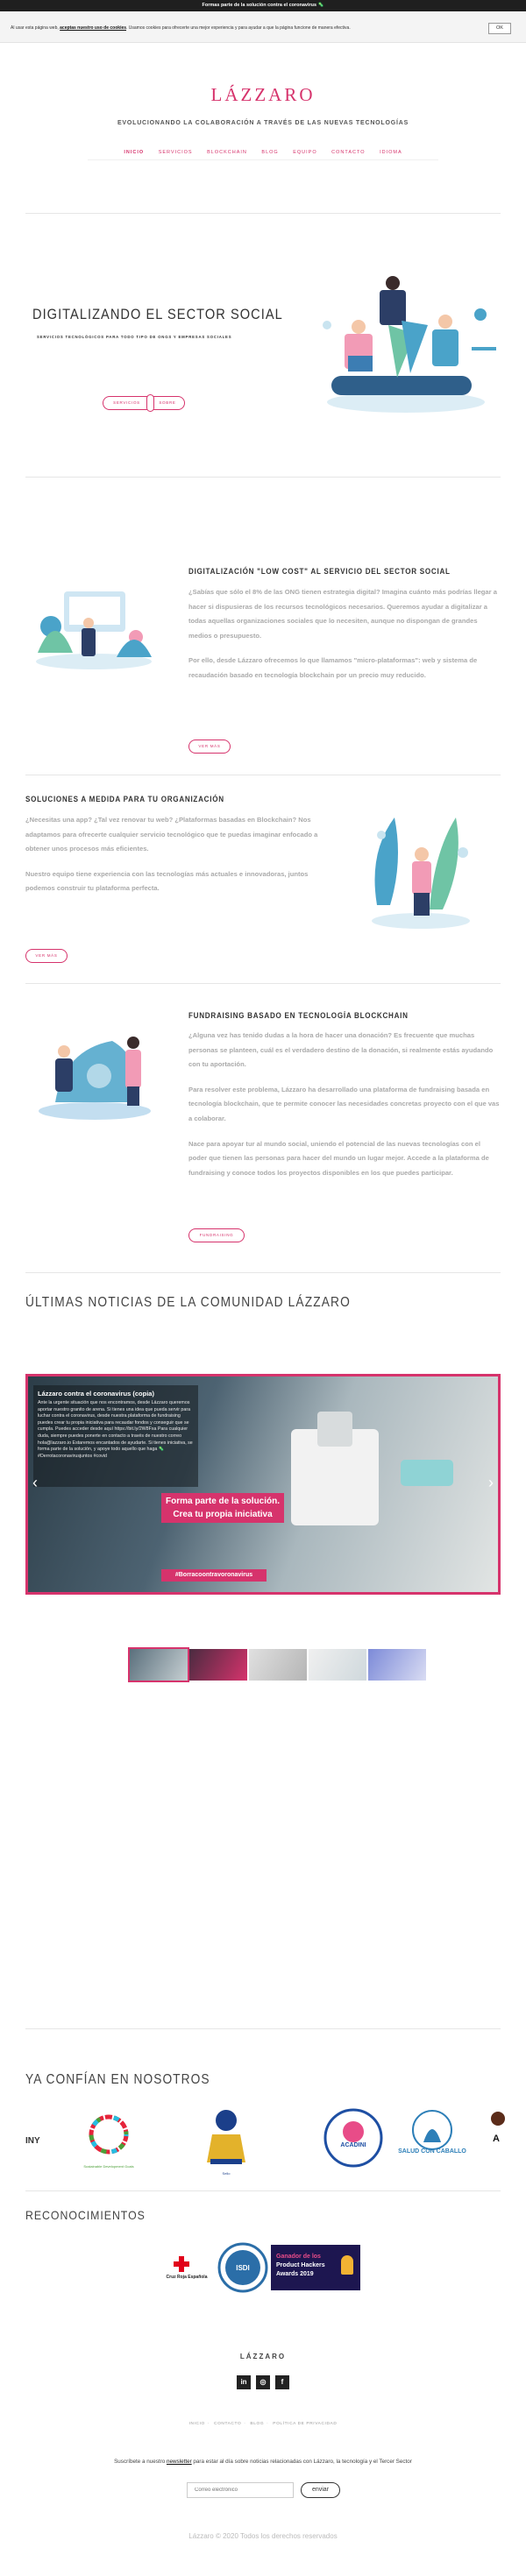  What do you see at coordinates (491, 1482) in the screenshot?
I see `slider-next-button: ›` at bounding box center [491, 1482].